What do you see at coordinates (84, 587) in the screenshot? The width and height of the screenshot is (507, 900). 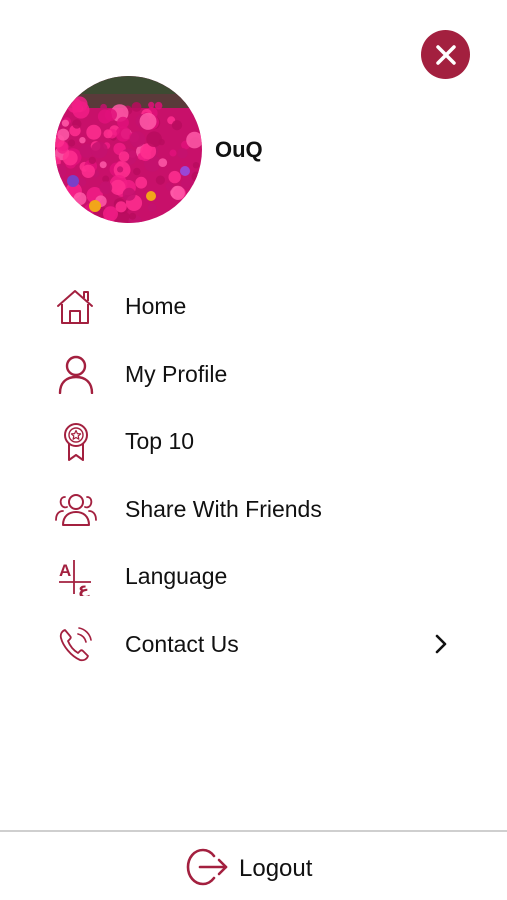 I see `svg-text: ع` at bounding box center [84, 587].